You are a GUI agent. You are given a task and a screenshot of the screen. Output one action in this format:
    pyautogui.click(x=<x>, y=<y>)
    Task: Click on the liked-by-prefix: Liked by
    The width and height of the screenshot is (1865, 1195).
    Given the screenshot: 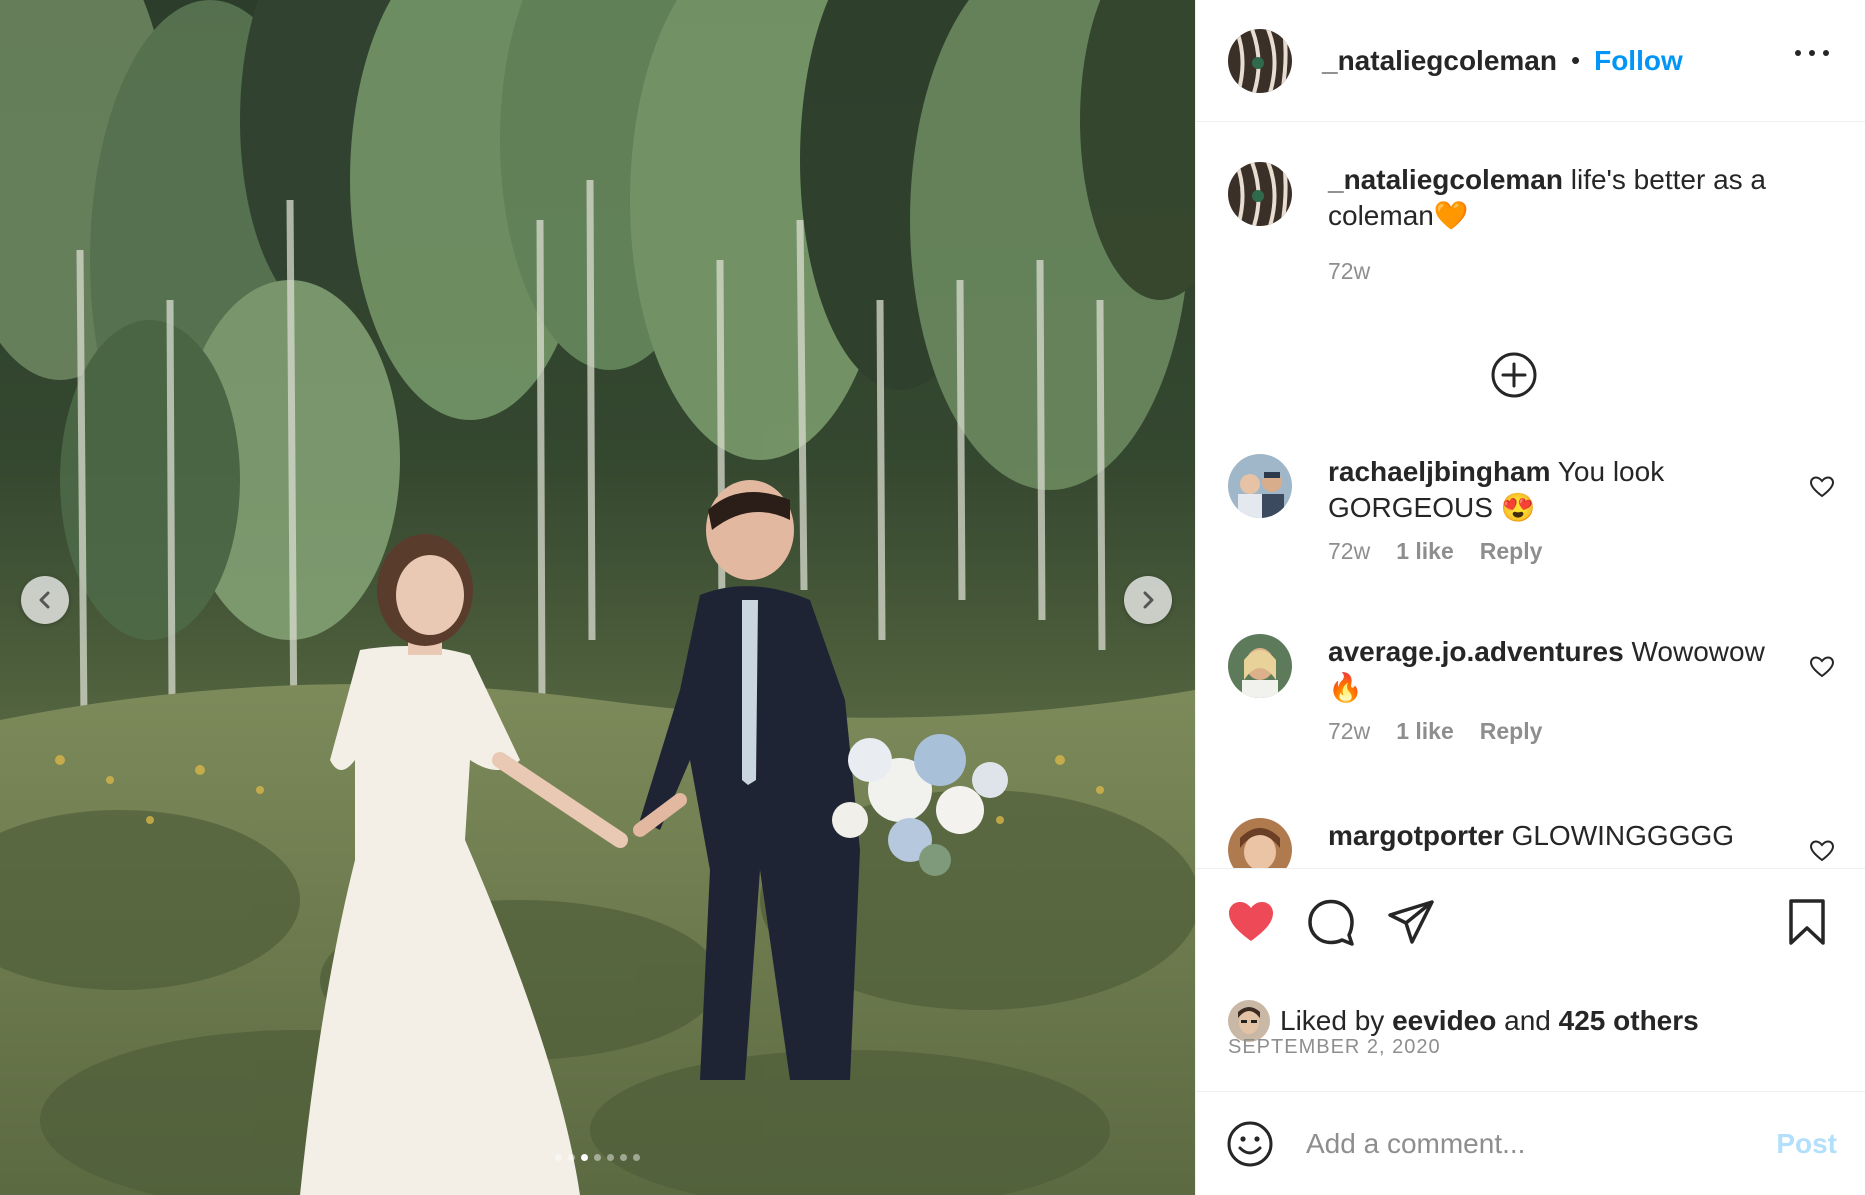 What is the action you would take?
    pyautogui.click(x=1332, y=1020)
    